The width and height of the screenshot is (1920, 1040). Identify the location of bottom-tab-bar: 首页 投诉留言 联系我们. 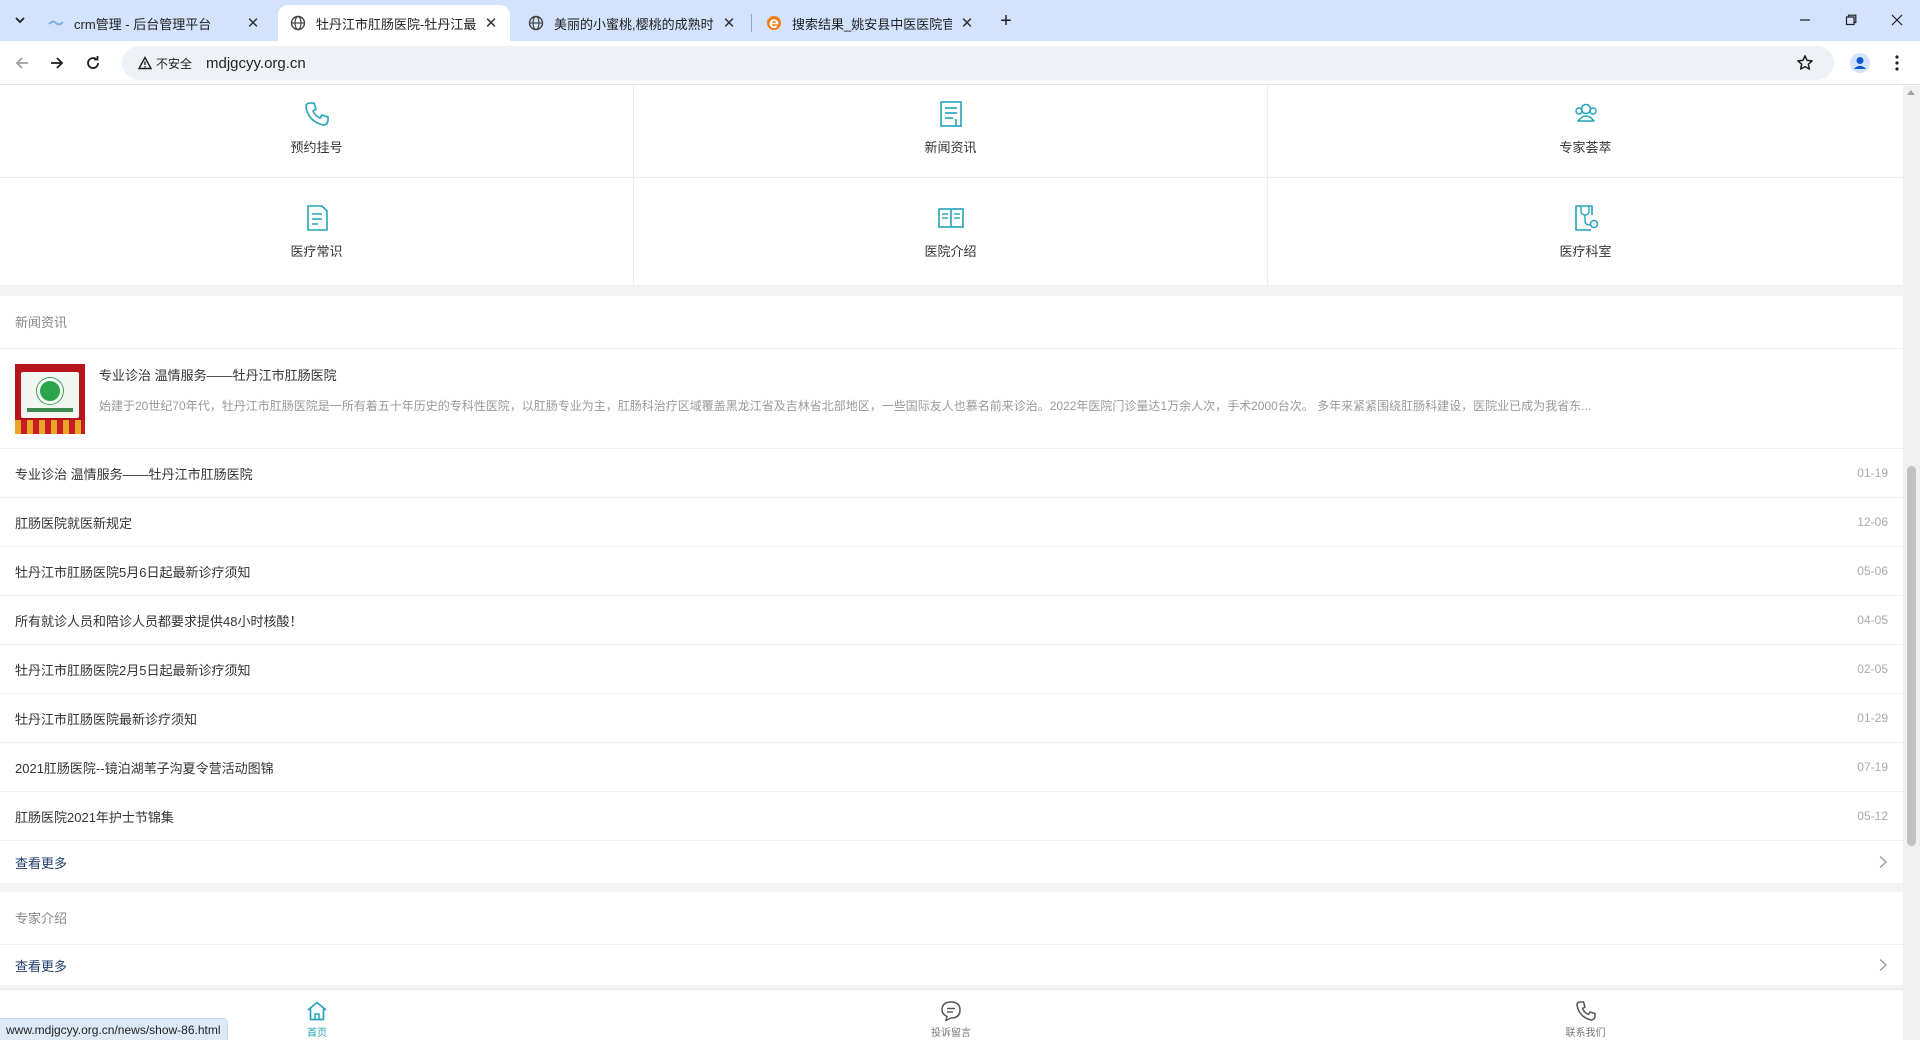
(951, 1014).